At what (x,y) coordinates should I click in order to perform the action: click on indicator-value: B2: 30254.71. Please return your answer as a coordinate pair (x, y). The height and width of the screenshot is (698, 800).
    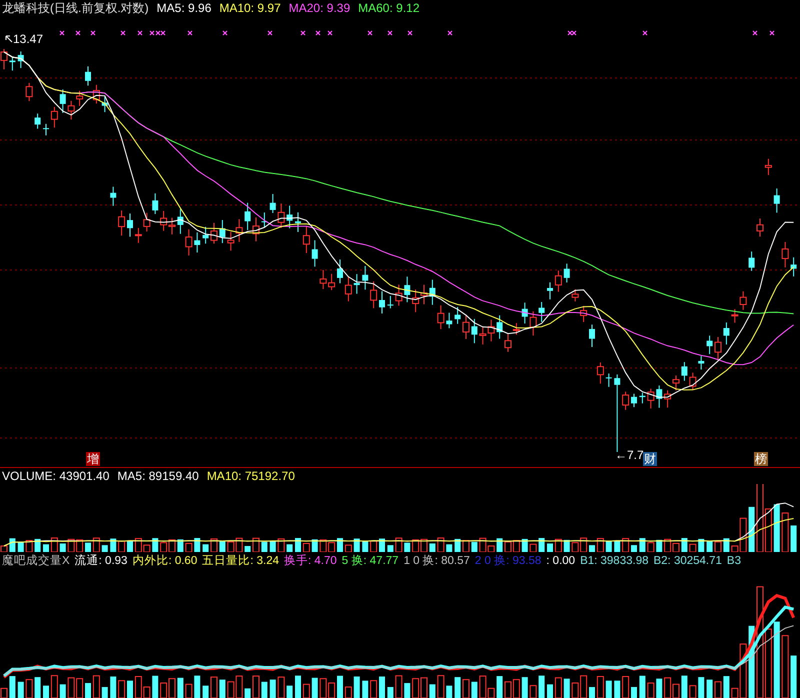
    Looking at the image, I should click on (687, 561).